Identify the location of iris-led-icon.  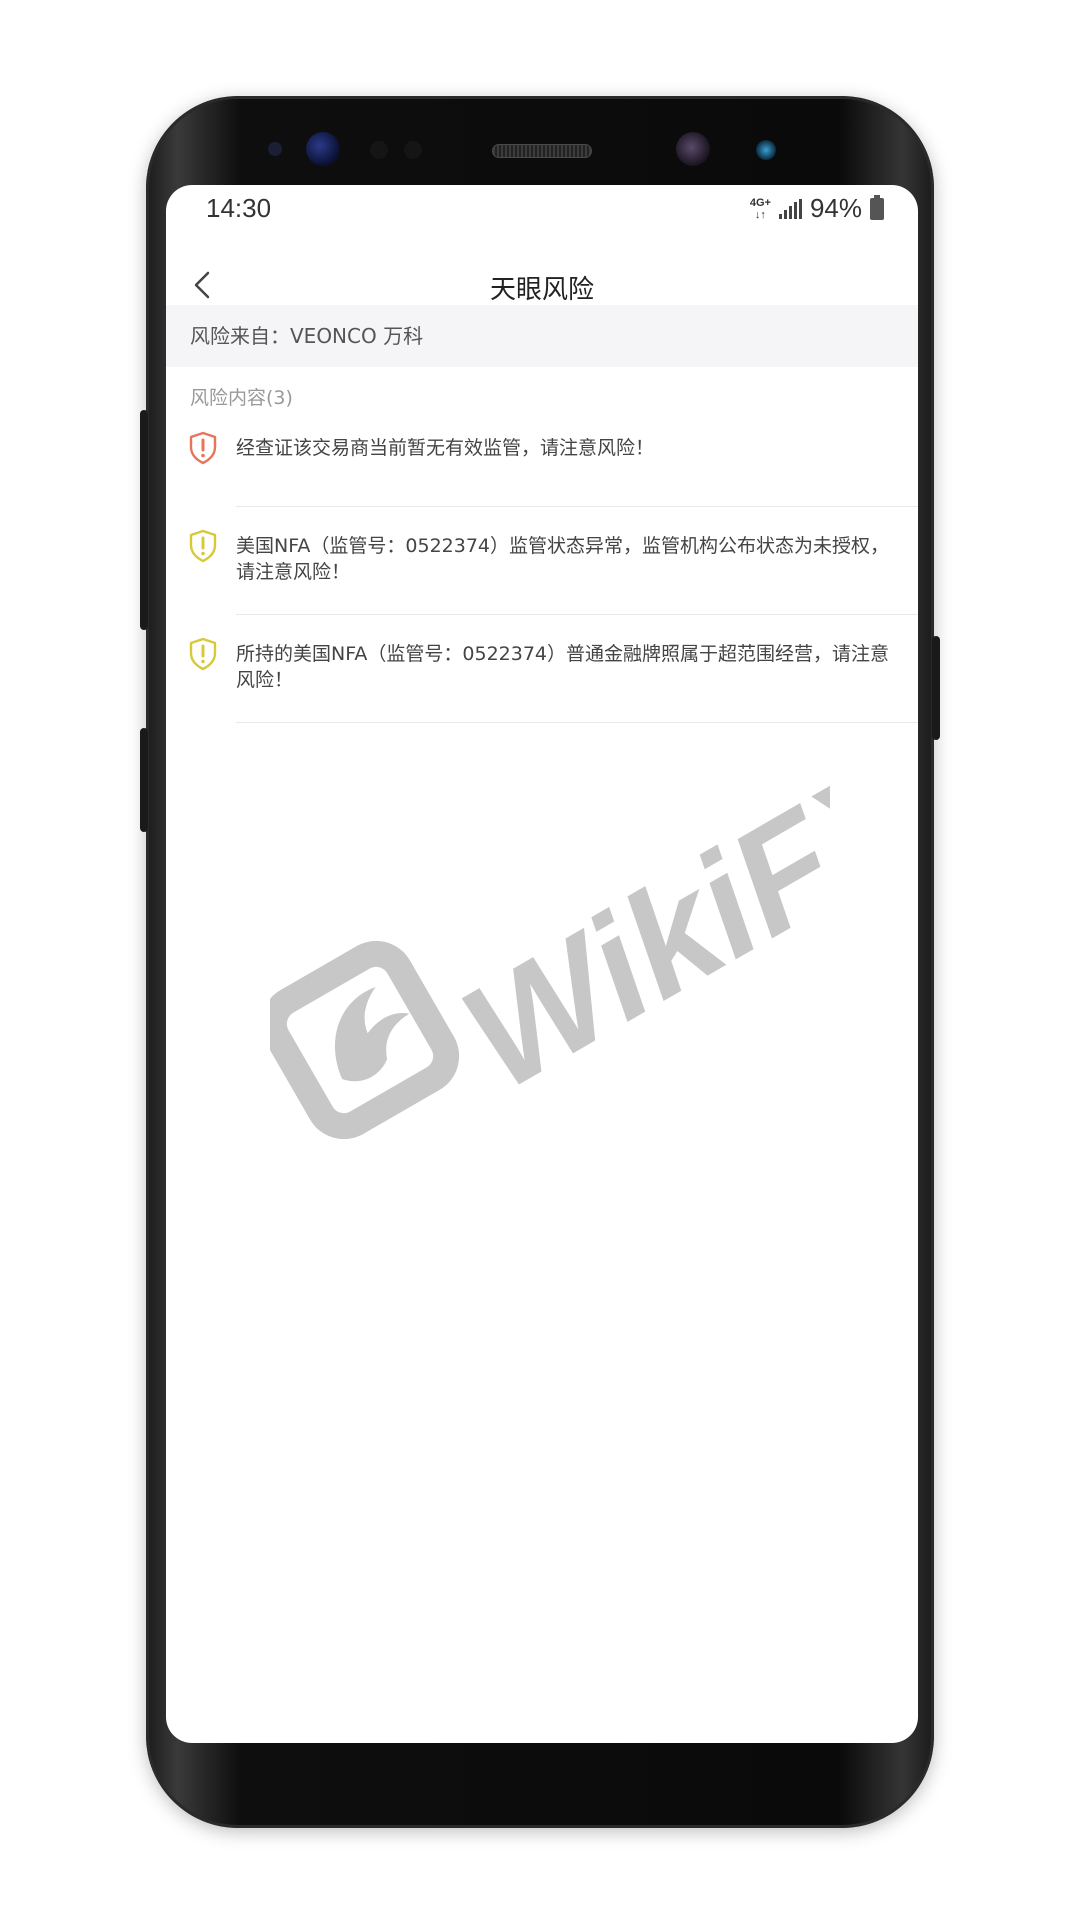
(766, 150).